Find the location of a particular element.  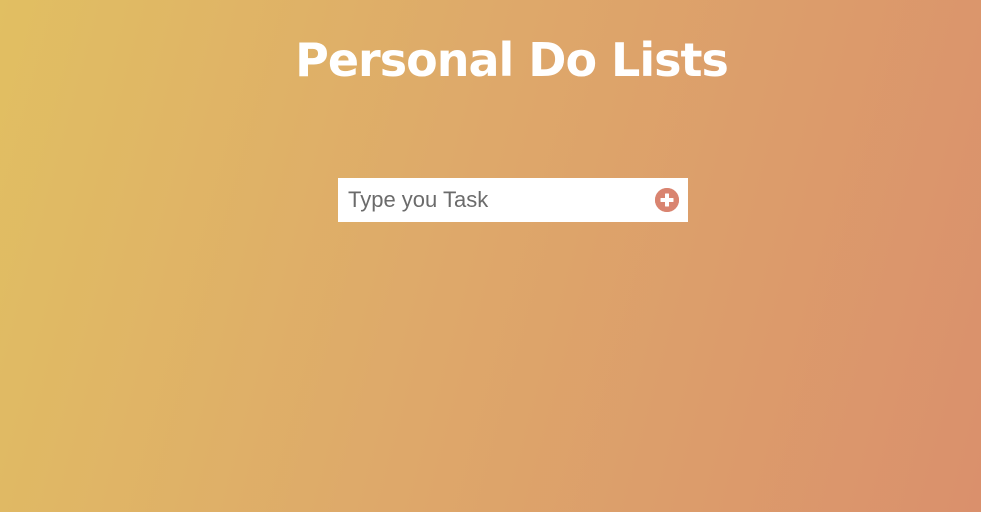

task-entry-box is located at coordinates (513, 200).